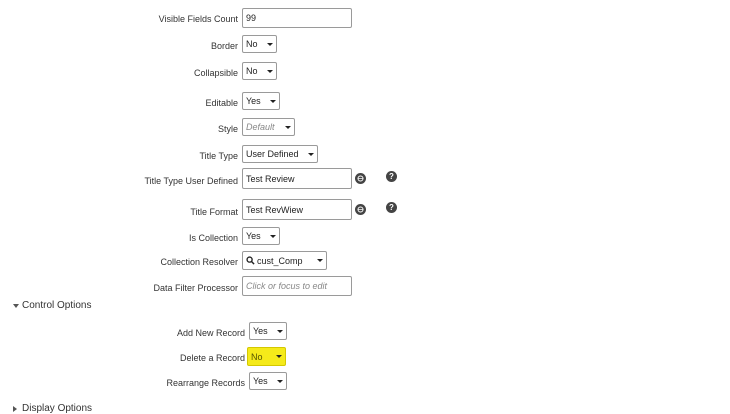 Image resolution: width=730 pixels, height=414 pixels. I want to click on title-type-user-defined-label: Title Type User Defined, so click(191, 181).